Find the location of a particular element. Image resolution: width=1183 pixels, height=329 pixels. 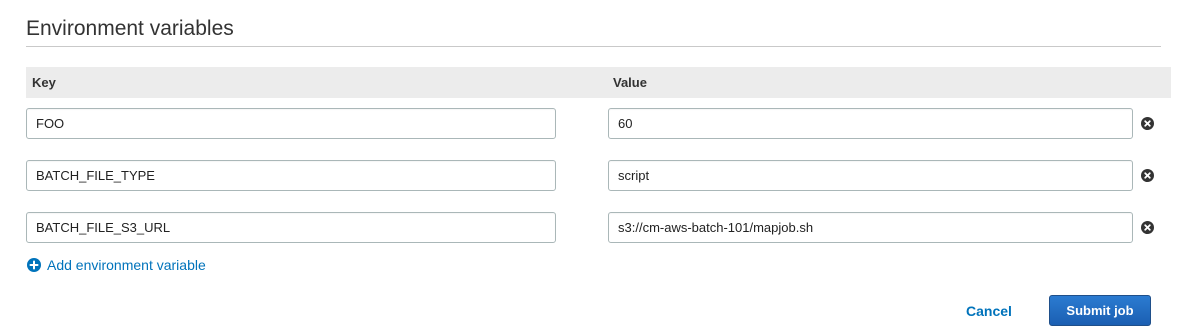

add-environment-variable-link: Add environment variable is located at coordinates (116, 265).